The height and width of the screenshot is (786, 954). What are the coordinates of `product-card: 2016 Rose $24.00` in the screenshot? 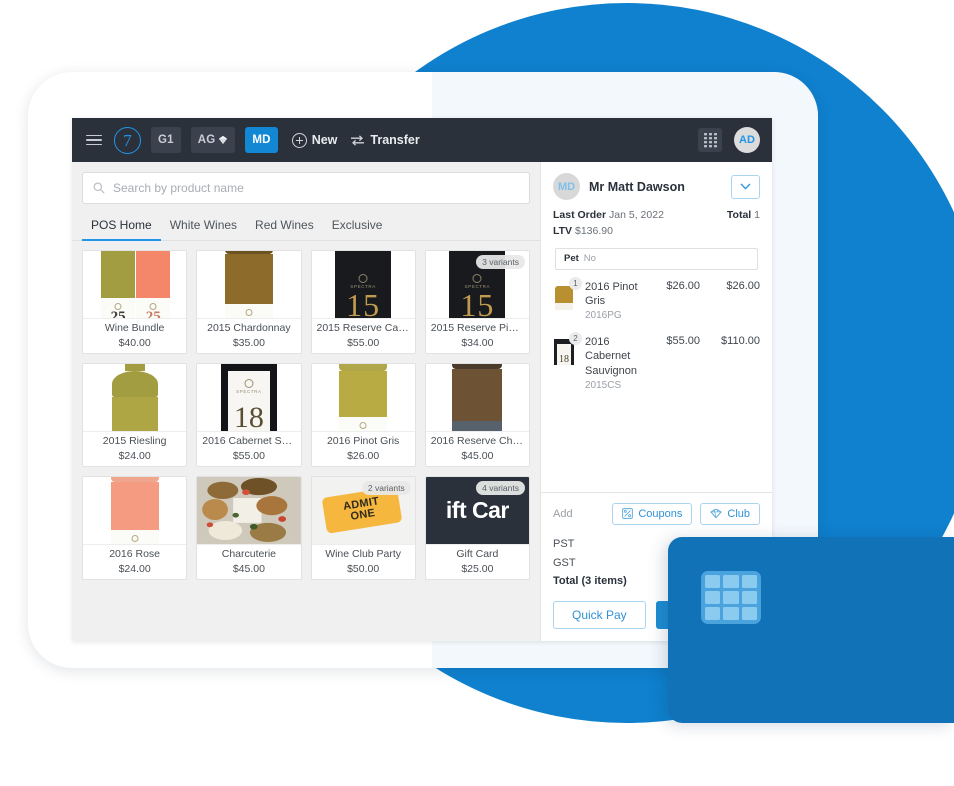 It's located at (135, 528).